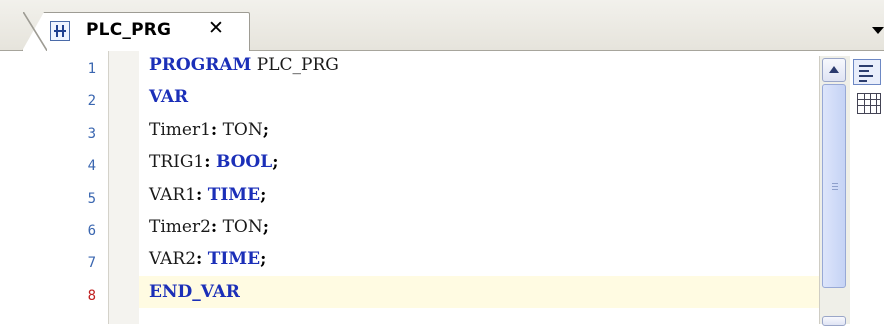  What do you see at coordinates (60, 31) in the screenshot?
I see `pou-program-icon` at bounding box center [60, 31].